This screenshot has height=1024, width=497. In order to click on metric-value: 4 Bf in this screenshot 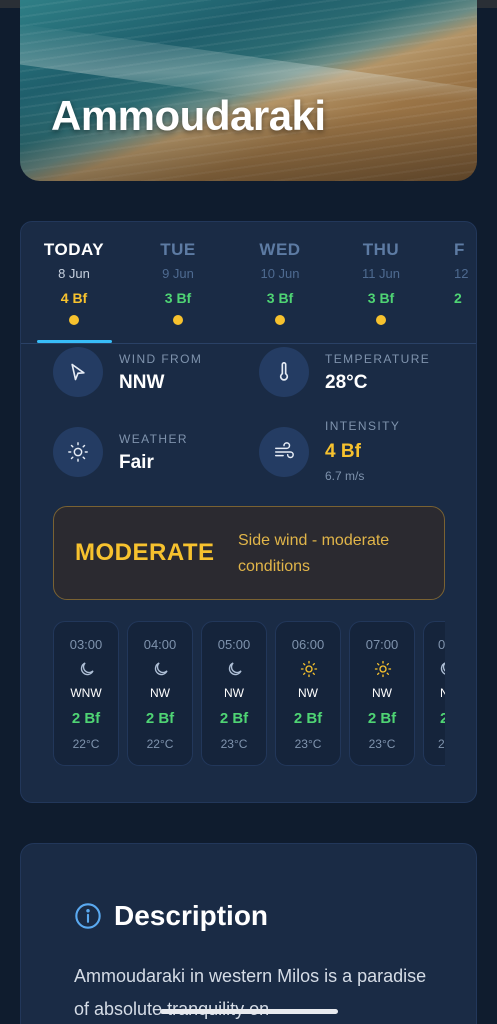, I will do `click(343, 451)`.